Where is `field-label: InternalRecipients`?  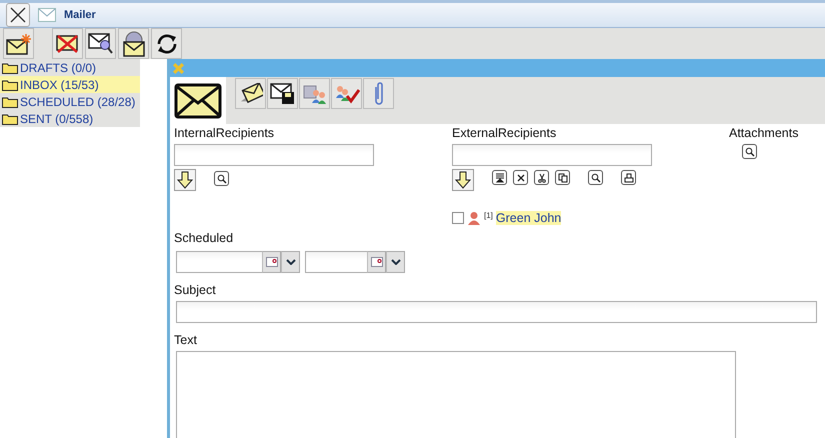 field-label: InternalRecipients is located at coordinates (225, 133).